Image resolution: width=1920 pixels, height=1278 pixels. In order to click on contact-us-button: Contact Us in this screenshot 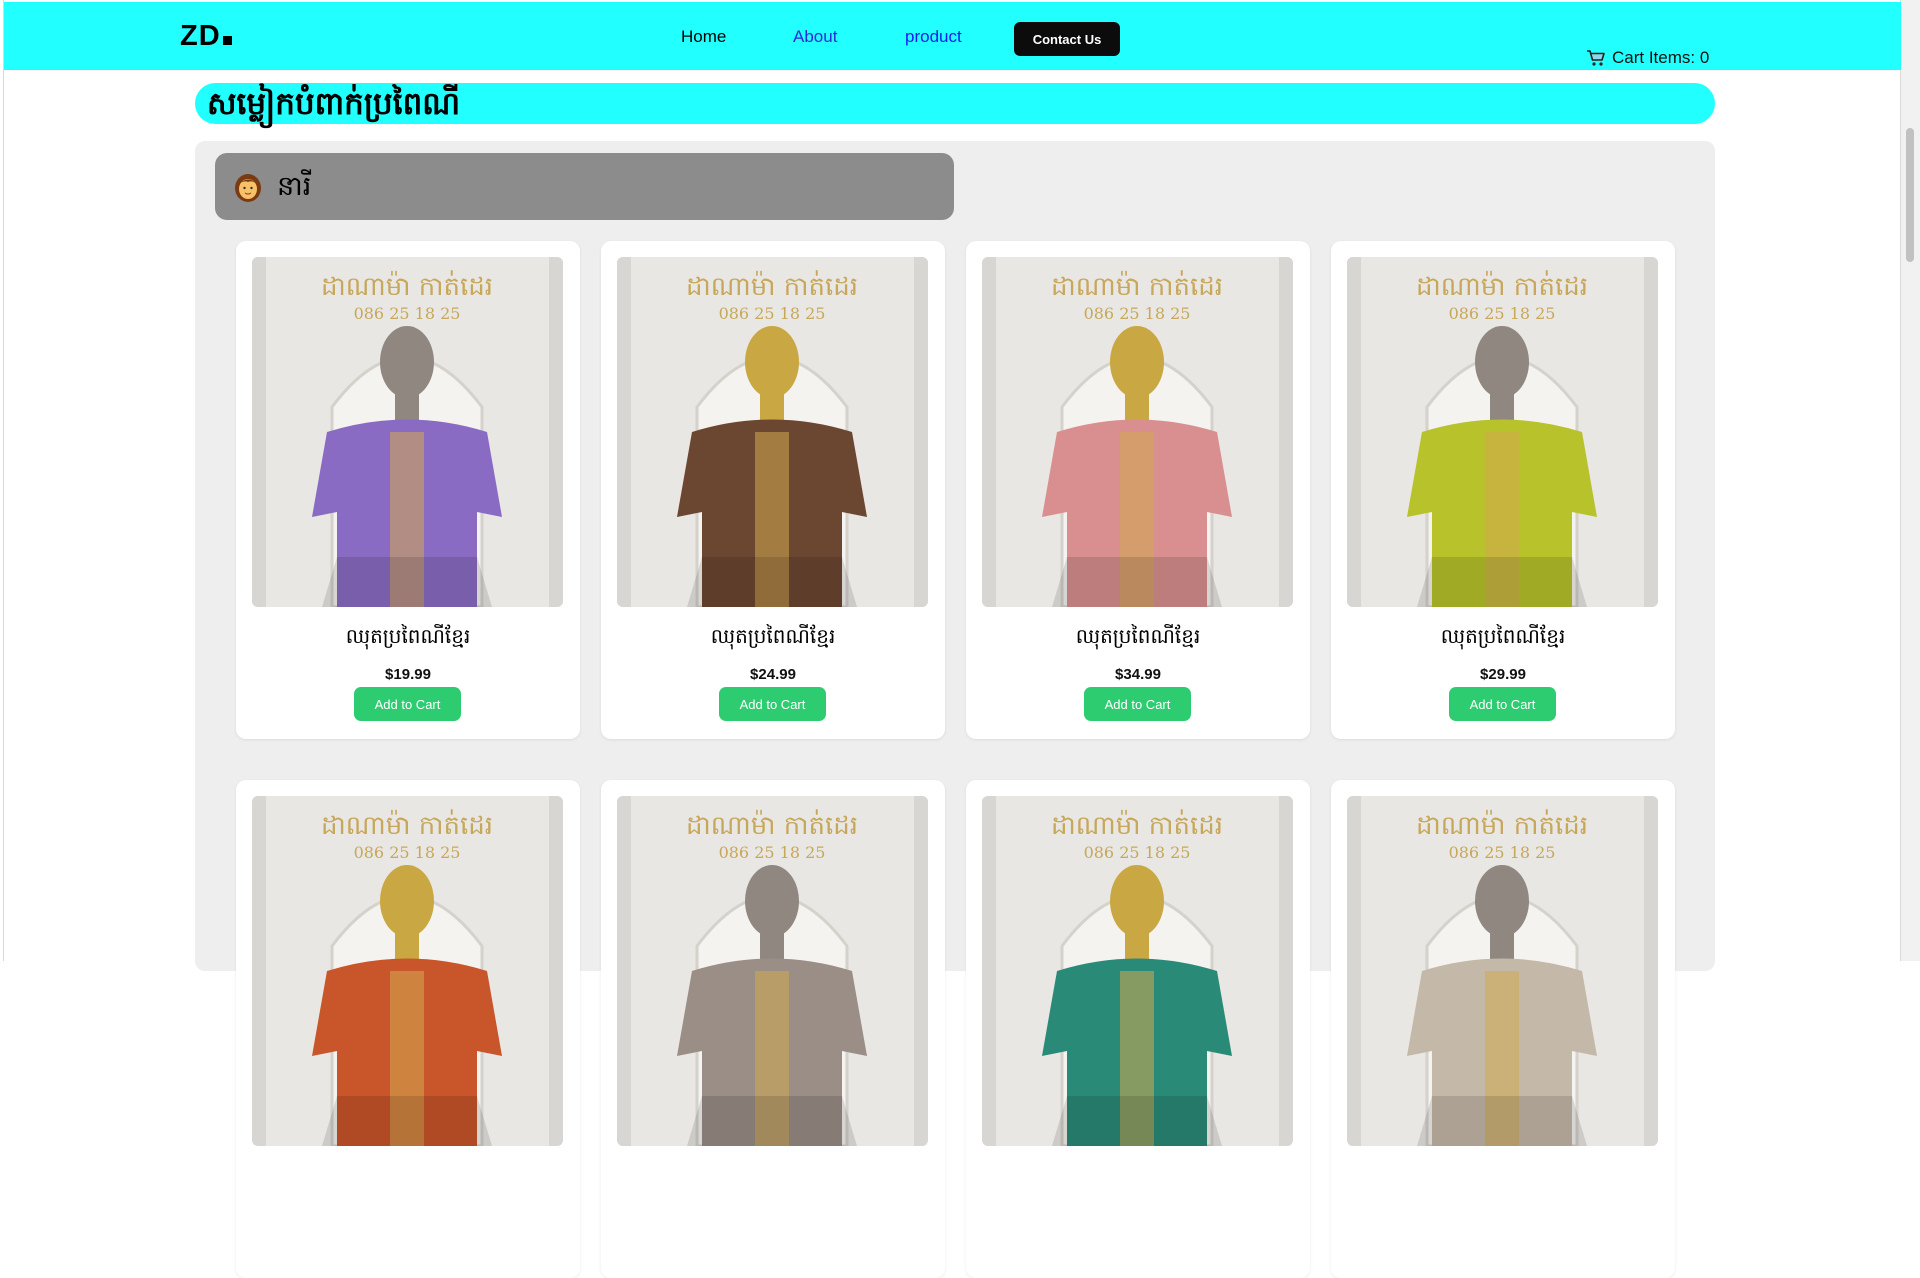, I will do `click(1067, 39)`.